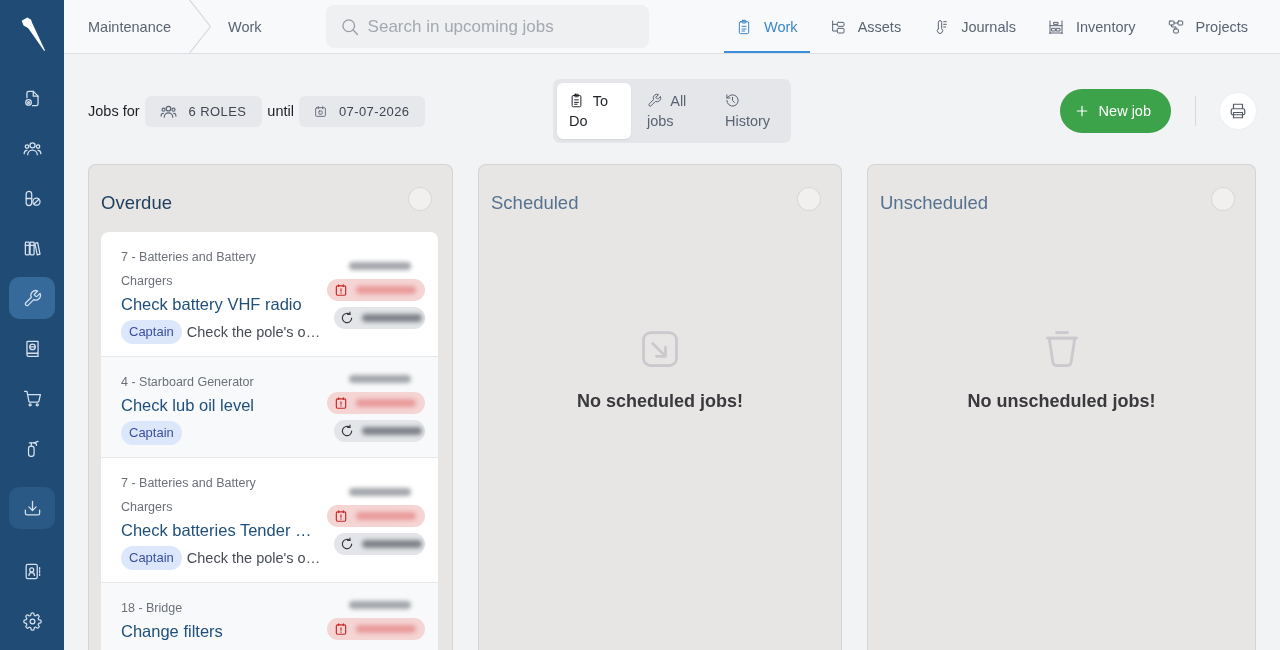 Image resolution: width=1280 pixels, height=650 pixels. Describe the element at coordinates (33, 34) in the screenshot. I see `quill-logo-icon` at that location.